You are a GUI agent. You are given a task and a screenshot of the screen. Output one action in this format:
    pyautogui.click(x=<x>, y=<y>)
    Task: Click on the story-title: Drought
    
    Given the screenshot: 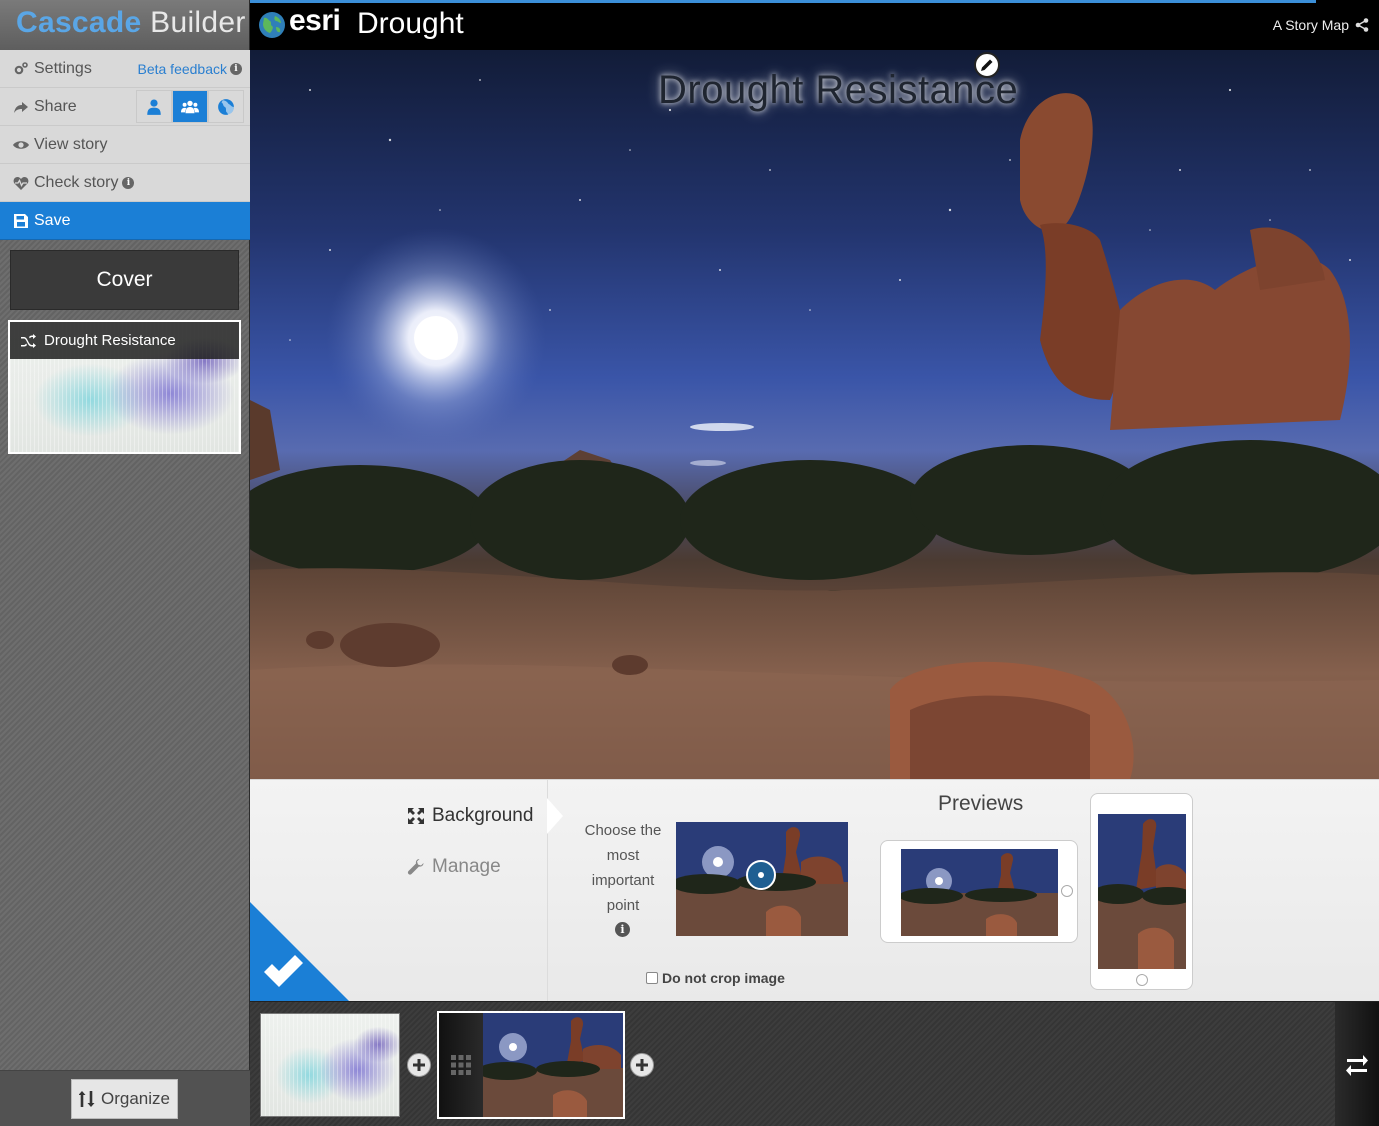 What is the action you would take?
    pyautogui.click(x=410, y=23)
    